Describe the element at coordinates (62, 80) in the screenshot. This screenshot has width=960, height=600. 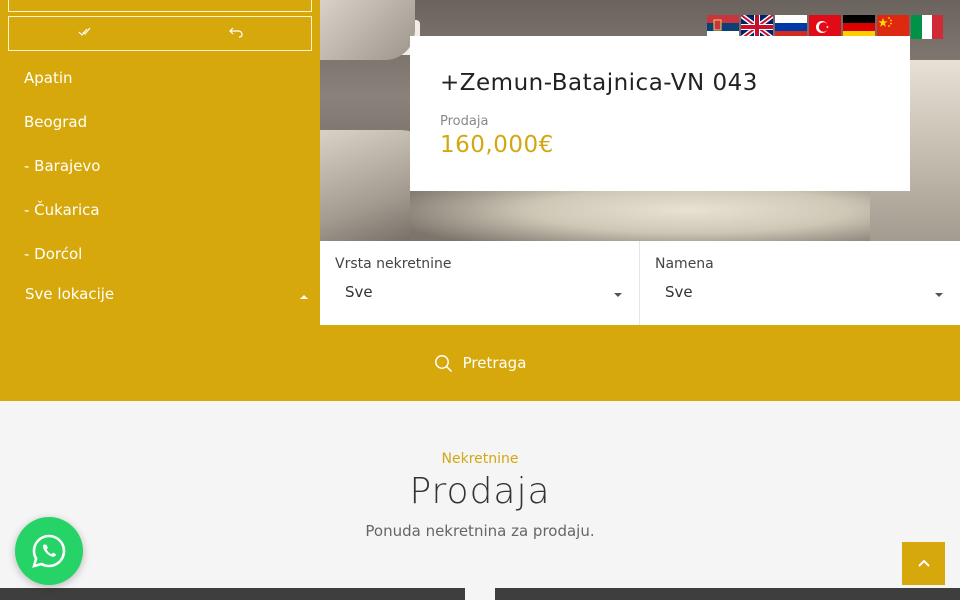
I see `location-option: Apatin` at that location.